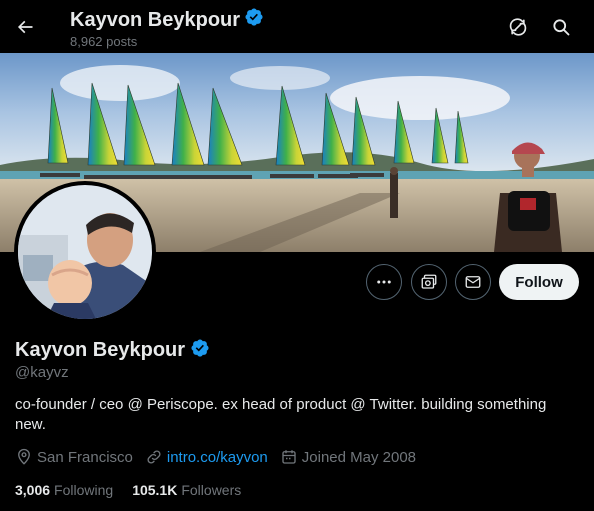 This screenshot has width=594, height=511. I want to click on website-item: intro.co/kayvon, so click(206, 457).